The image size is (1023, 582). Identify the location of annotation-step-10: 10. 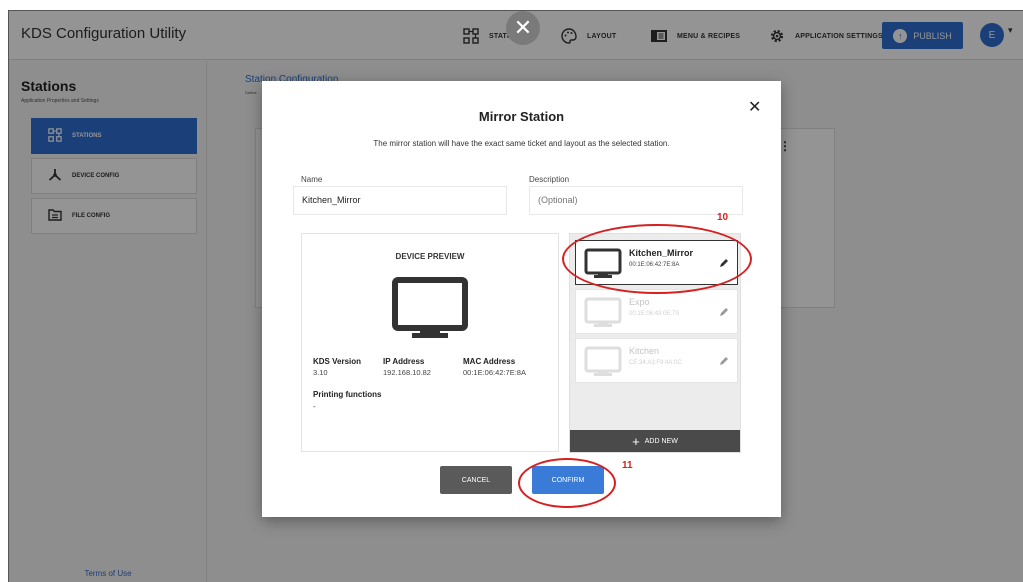
(723, 217).